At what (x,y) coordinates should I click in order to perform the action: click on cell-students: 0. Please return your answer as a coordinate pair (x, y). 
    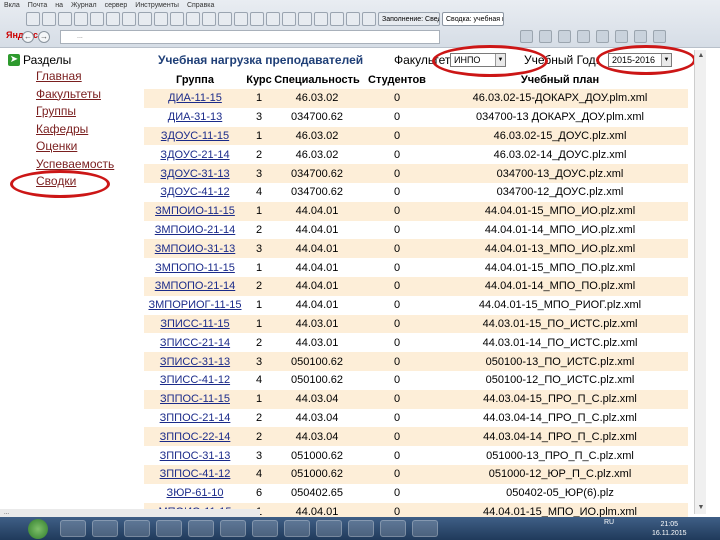
    Looking at the image, I should click on (397, 249).